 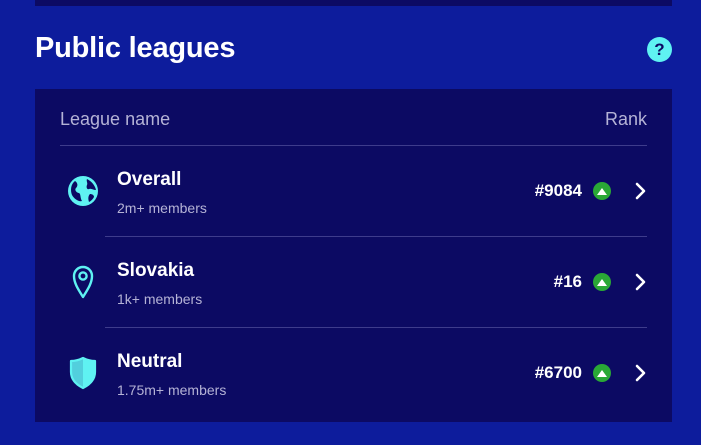 I want to click on league-rank: #9084, so click(x=558, y=190).